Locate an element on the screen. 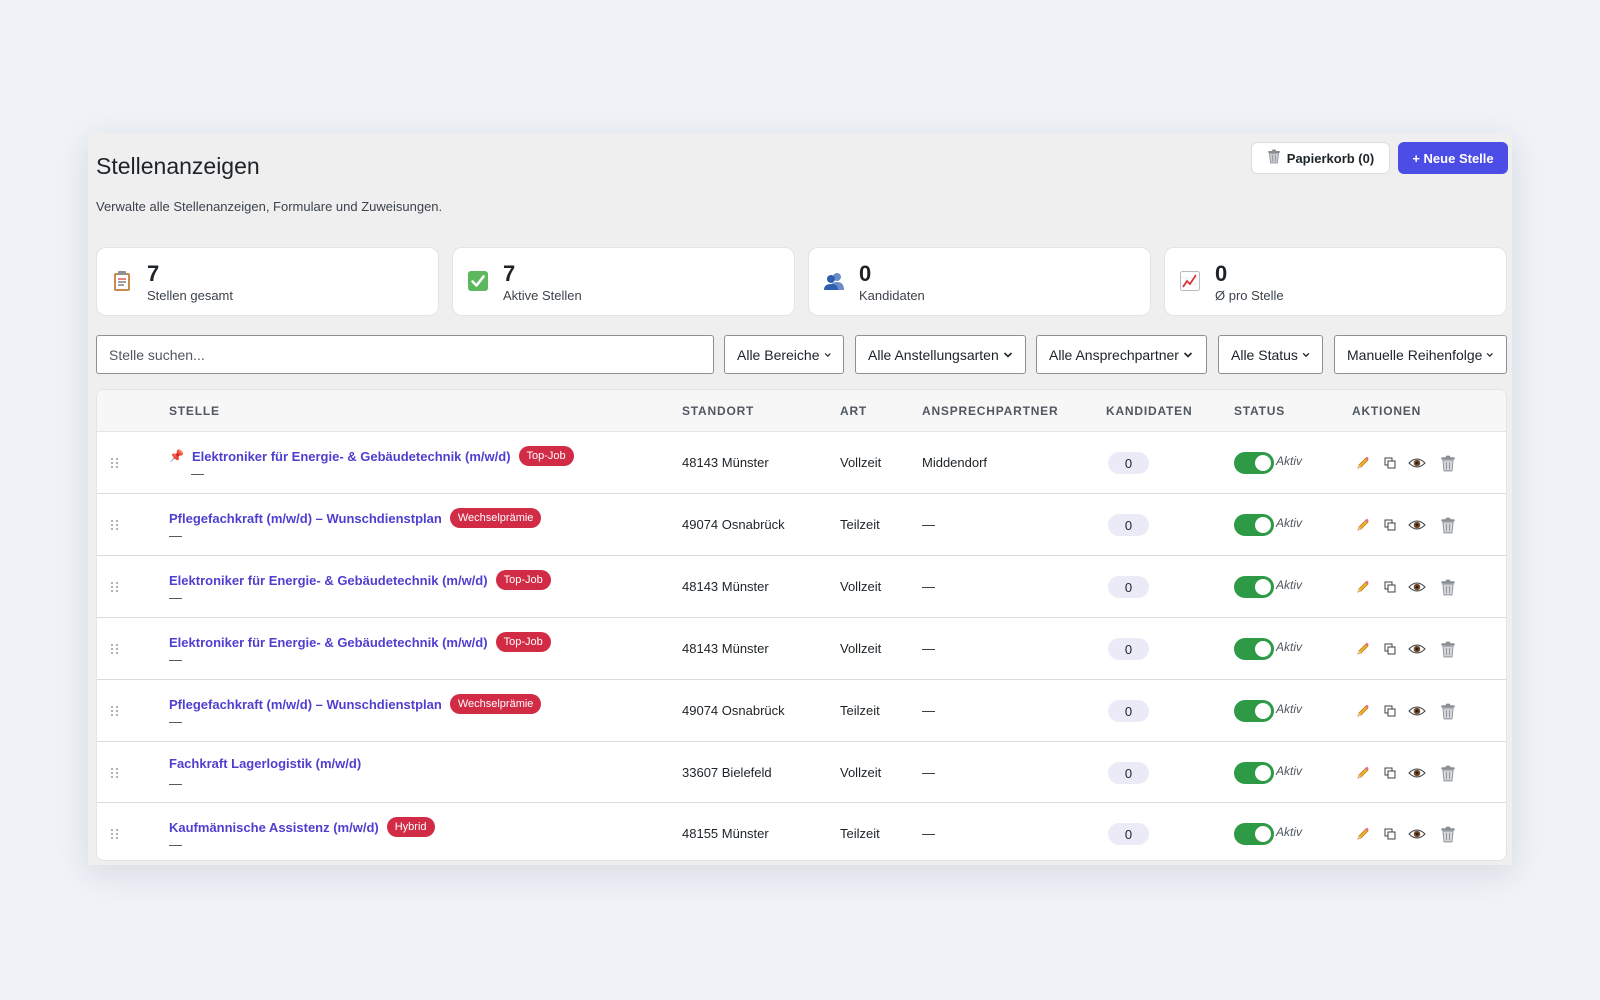 The image size is (1600, 1000). search-input is located at coordinates (405, 354).